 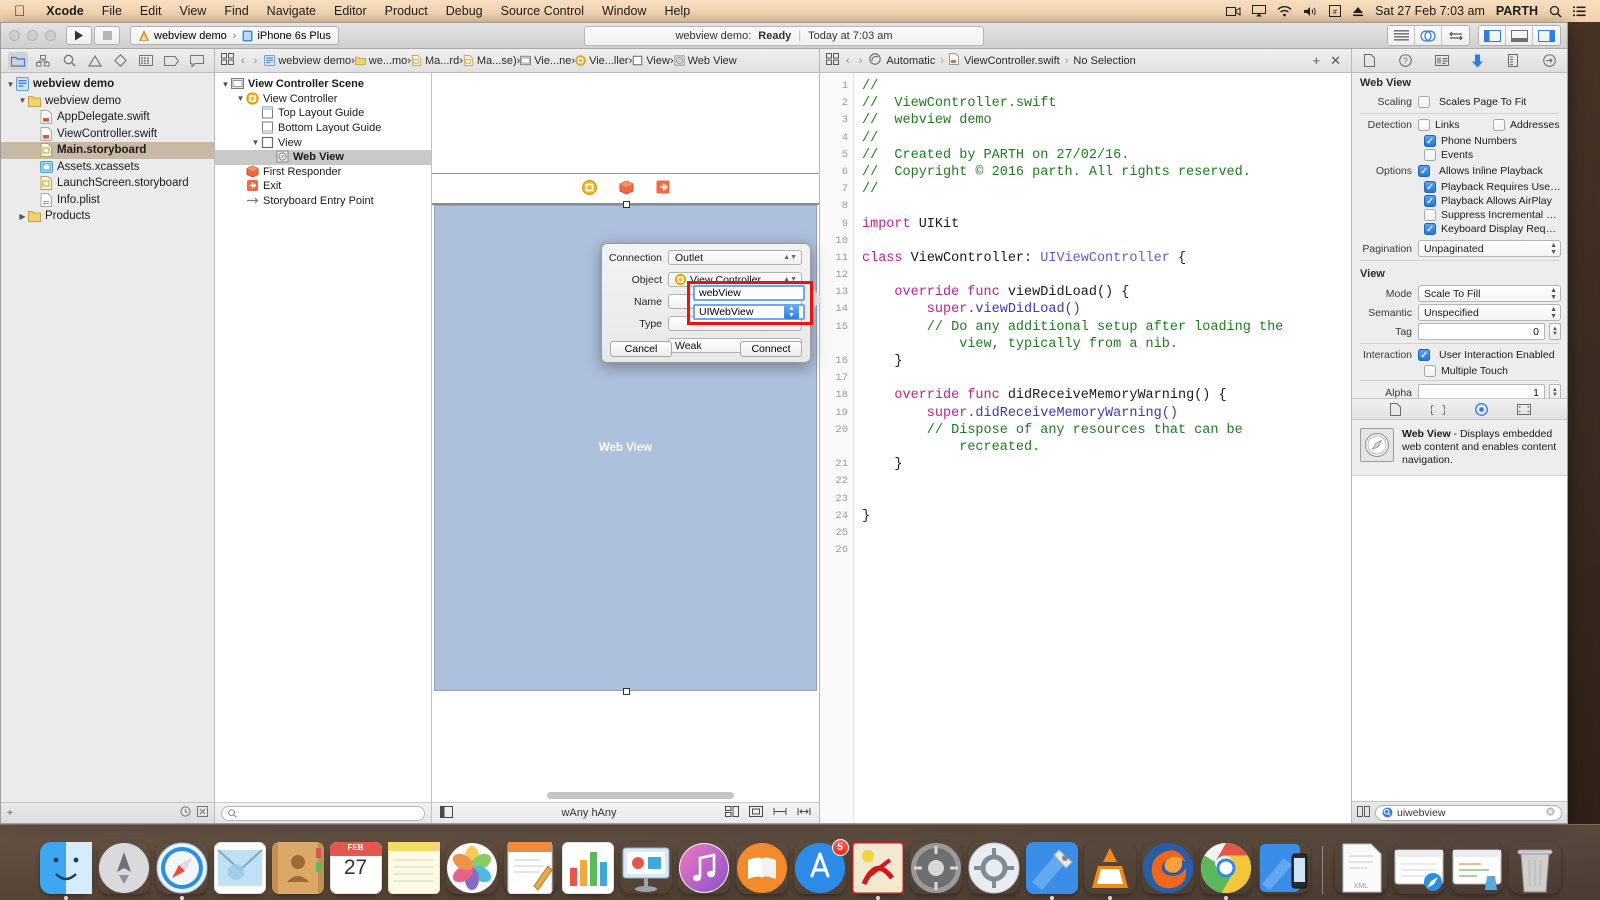 I want to click on size-class-control: wAny hAny, so click(x=588, y=813).